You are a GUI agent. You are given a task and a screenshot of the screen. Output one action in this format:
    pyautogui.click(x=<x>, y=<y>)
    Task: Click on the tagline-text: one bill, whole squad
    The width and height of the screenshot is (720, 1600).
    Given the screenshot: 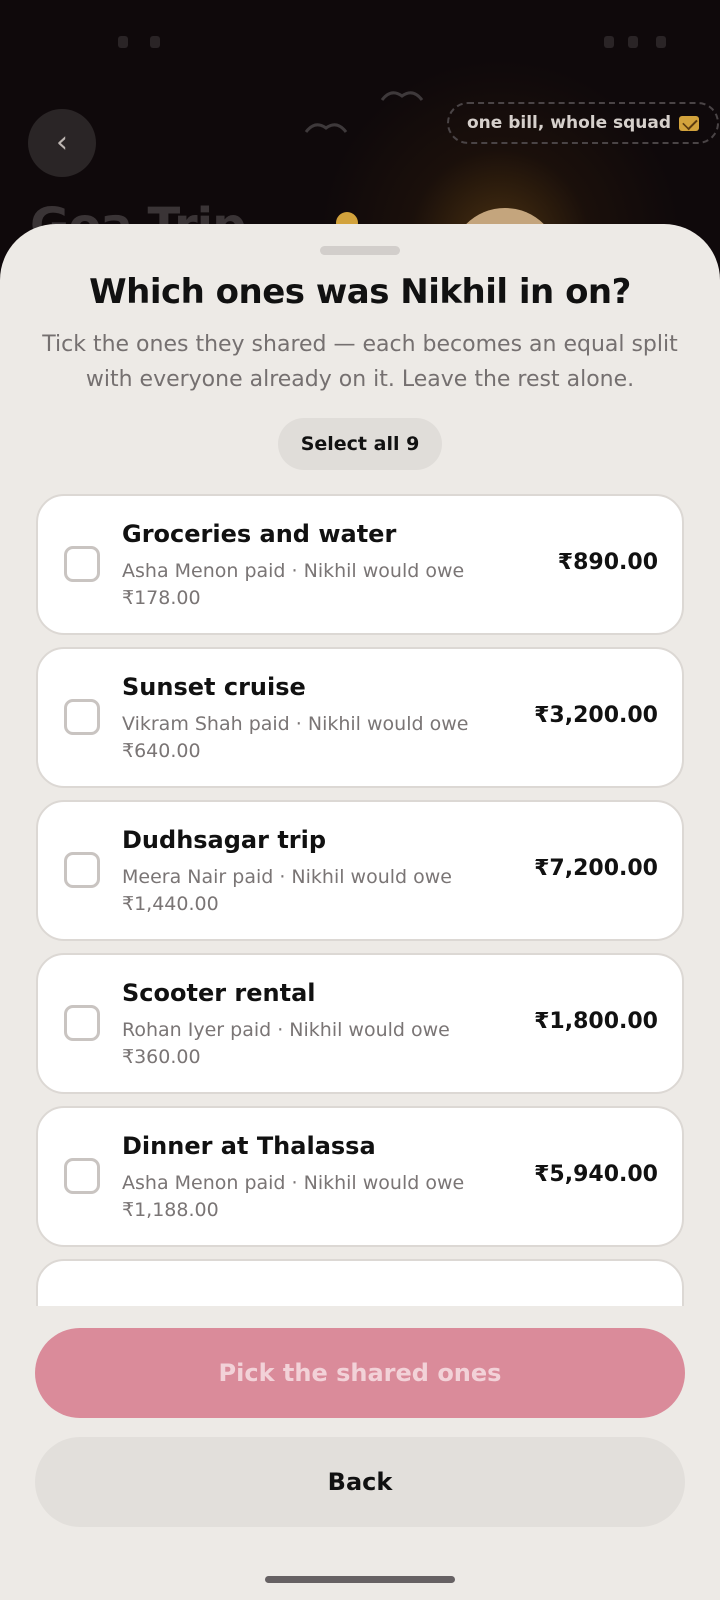 What is the action you would take?
    pyautogui.click(x=569, y=123)
    